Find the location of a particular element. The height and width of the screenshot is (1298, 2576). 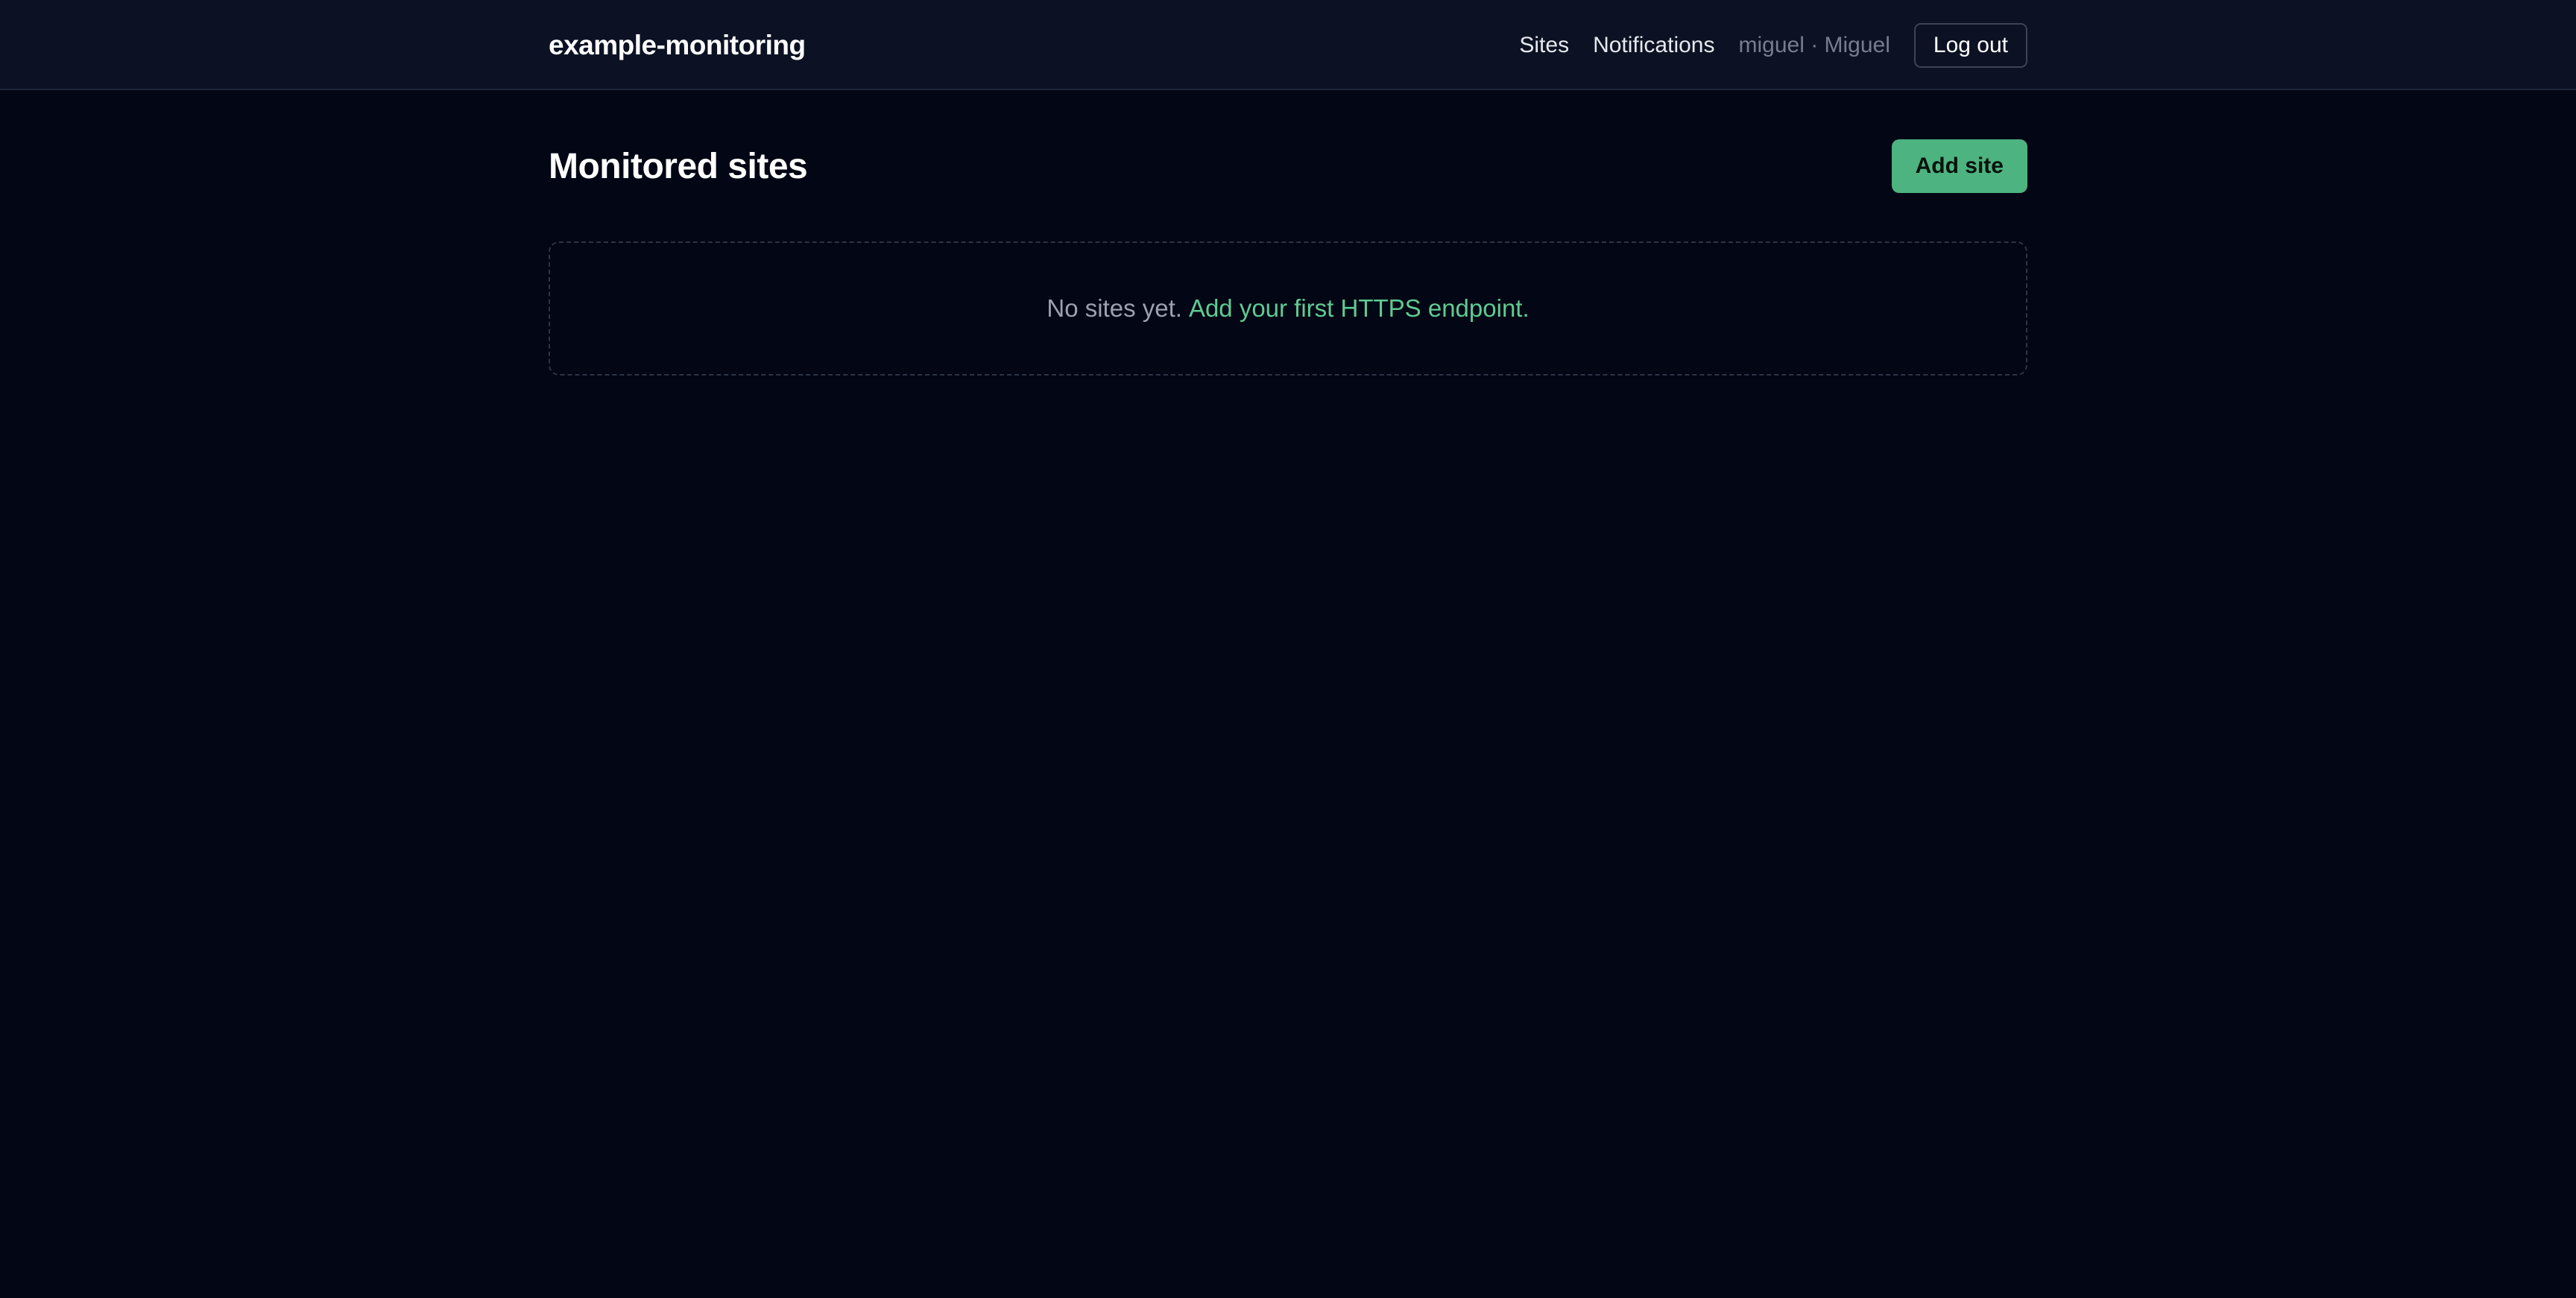

page-title: Monitored sites is located at coordinates (678, 166).